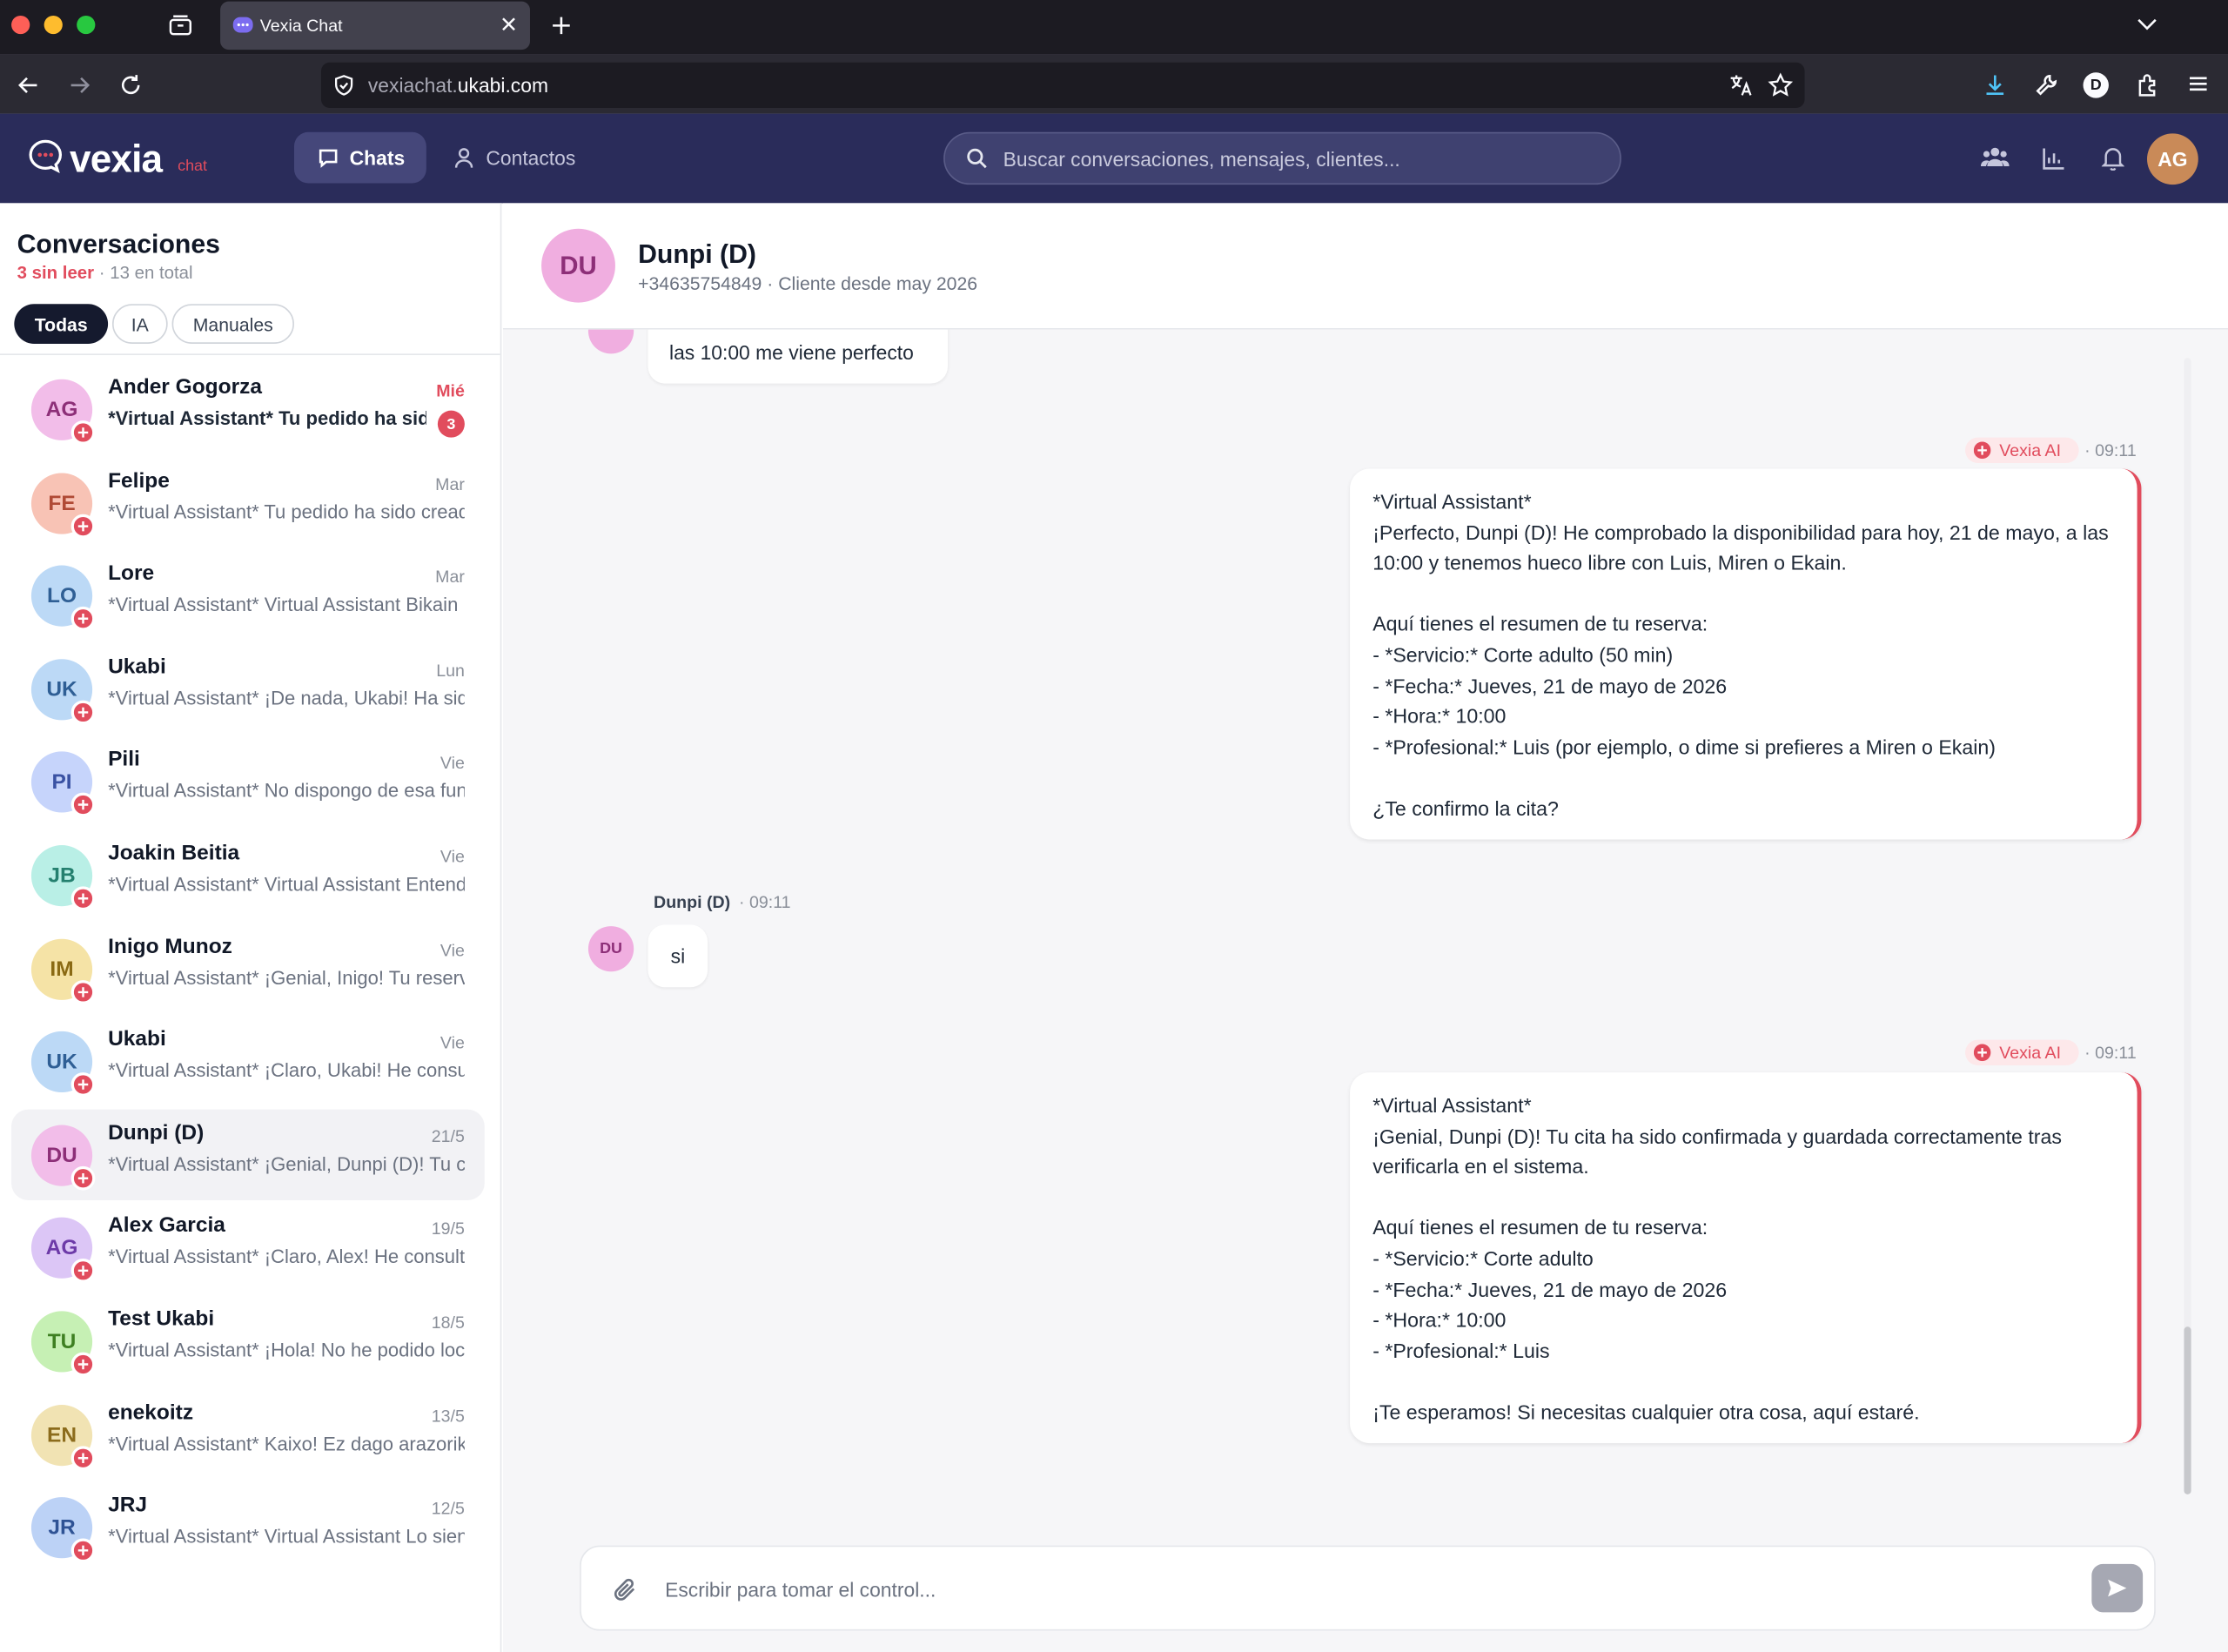  What do you see at coordinates (2045, 85) in the screenshot?
I see `wrench-icon` at bounding box center [2045, 85].